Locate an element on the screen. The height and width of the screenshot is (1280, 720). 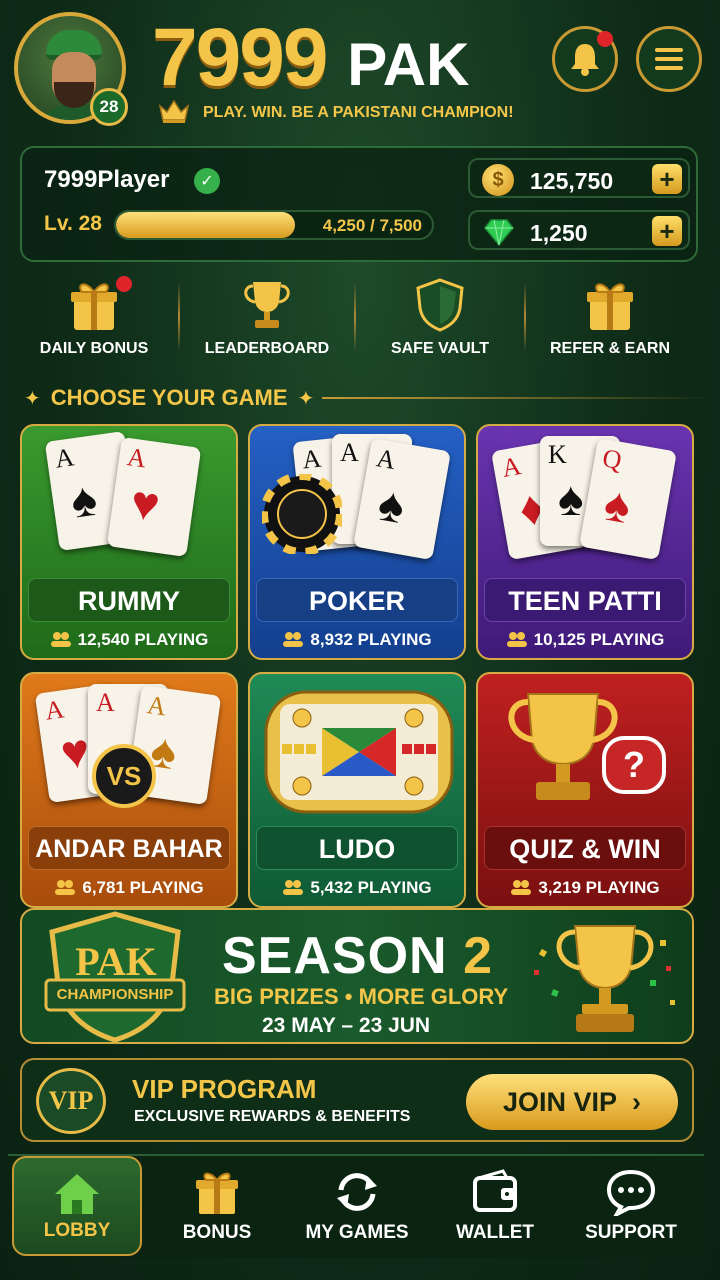
gem-icon is located at coordinates (499, 232).